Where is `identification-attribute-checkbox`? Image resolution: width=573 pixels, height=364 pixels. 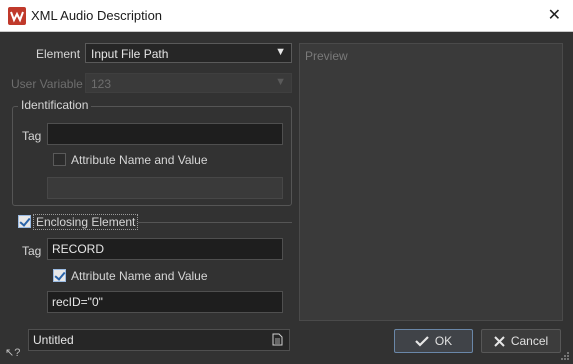 identification-attribute-checkbox is located at coordinates (59, 159).